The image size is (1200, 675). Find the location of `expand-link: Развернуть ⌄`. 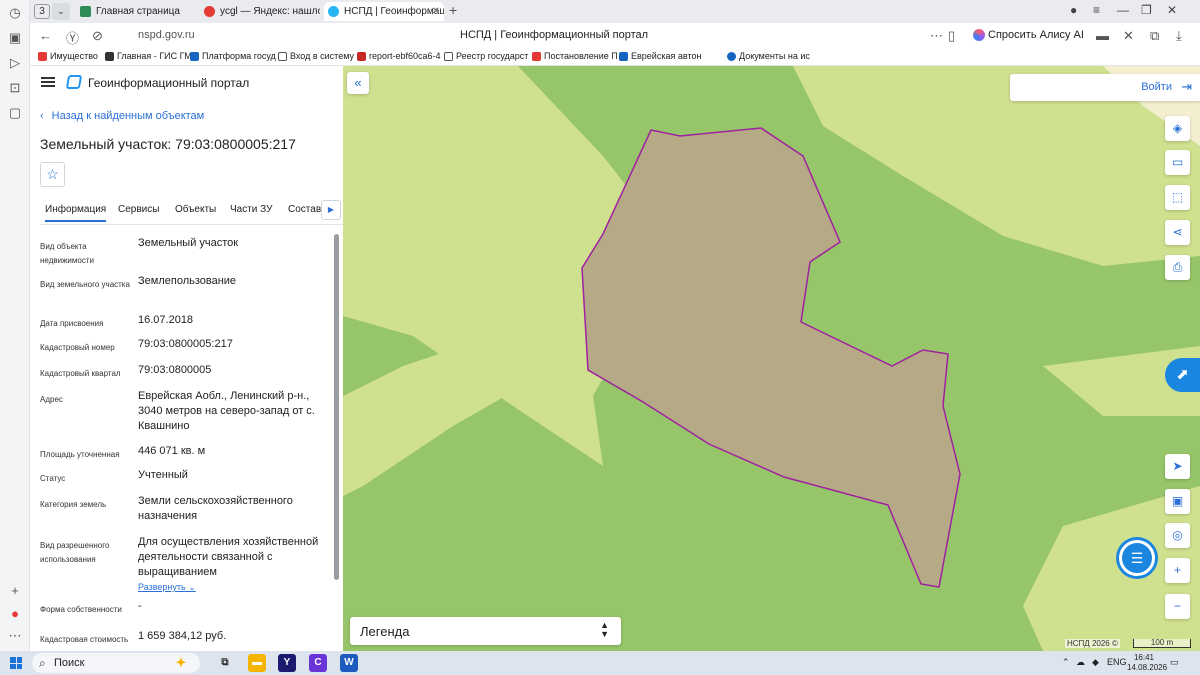

expand-link: Развернуть ⌄ is located at coordinates (167, 587).